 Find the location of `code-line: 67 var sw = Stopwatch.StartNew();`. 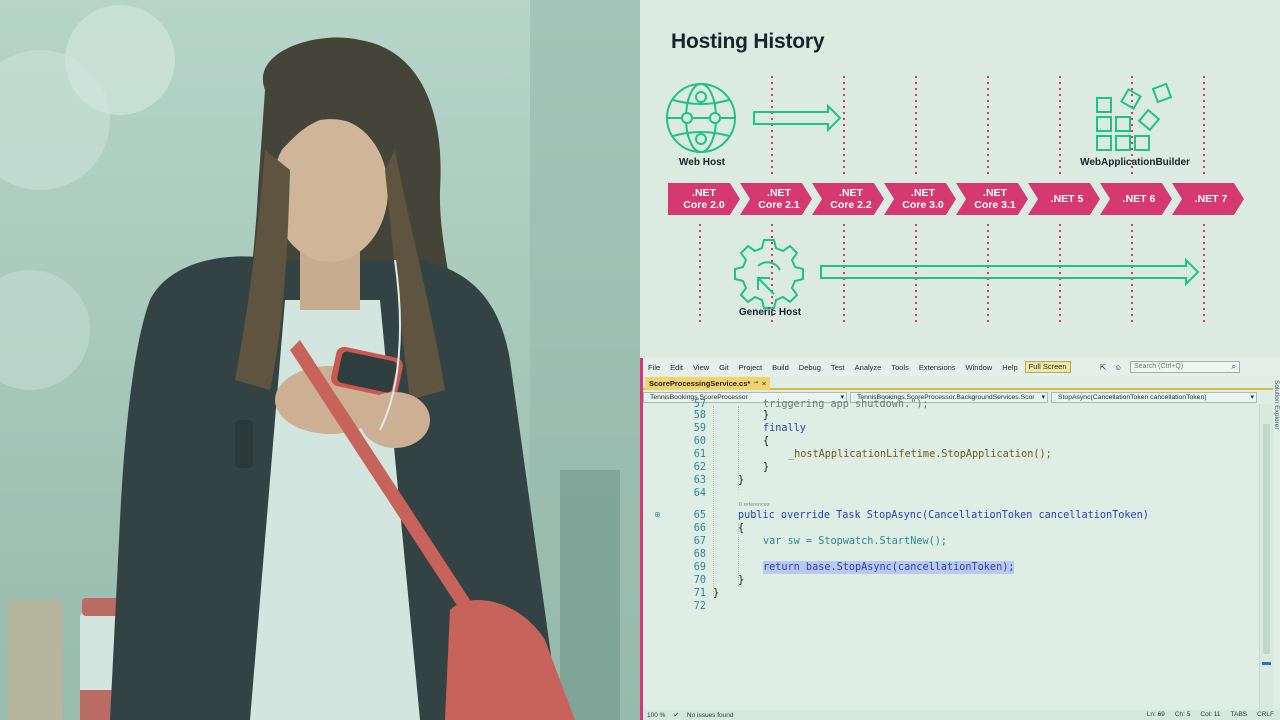

code-line: 67 var sw = Stopwatch.StartNew(); is located at coordinates (820, 541).